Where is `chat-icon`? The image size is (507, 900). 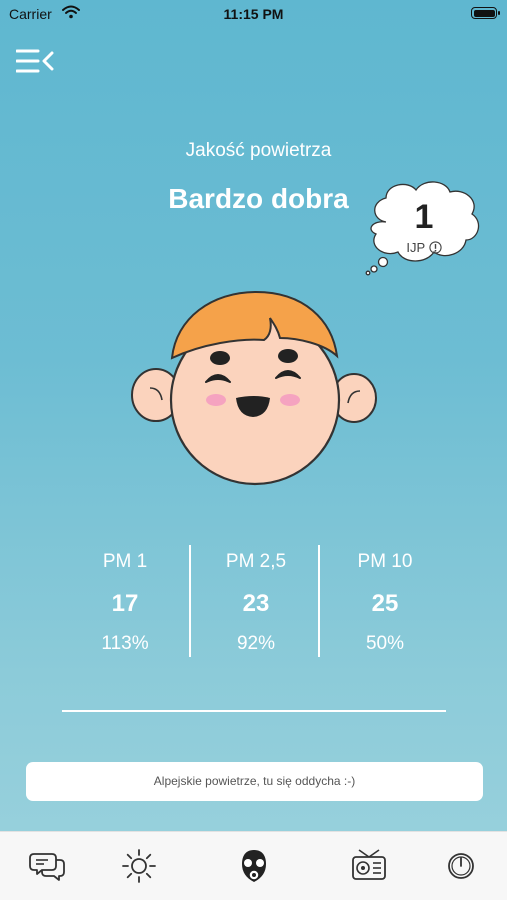
chat-icon is located at coordinates (48, 866).